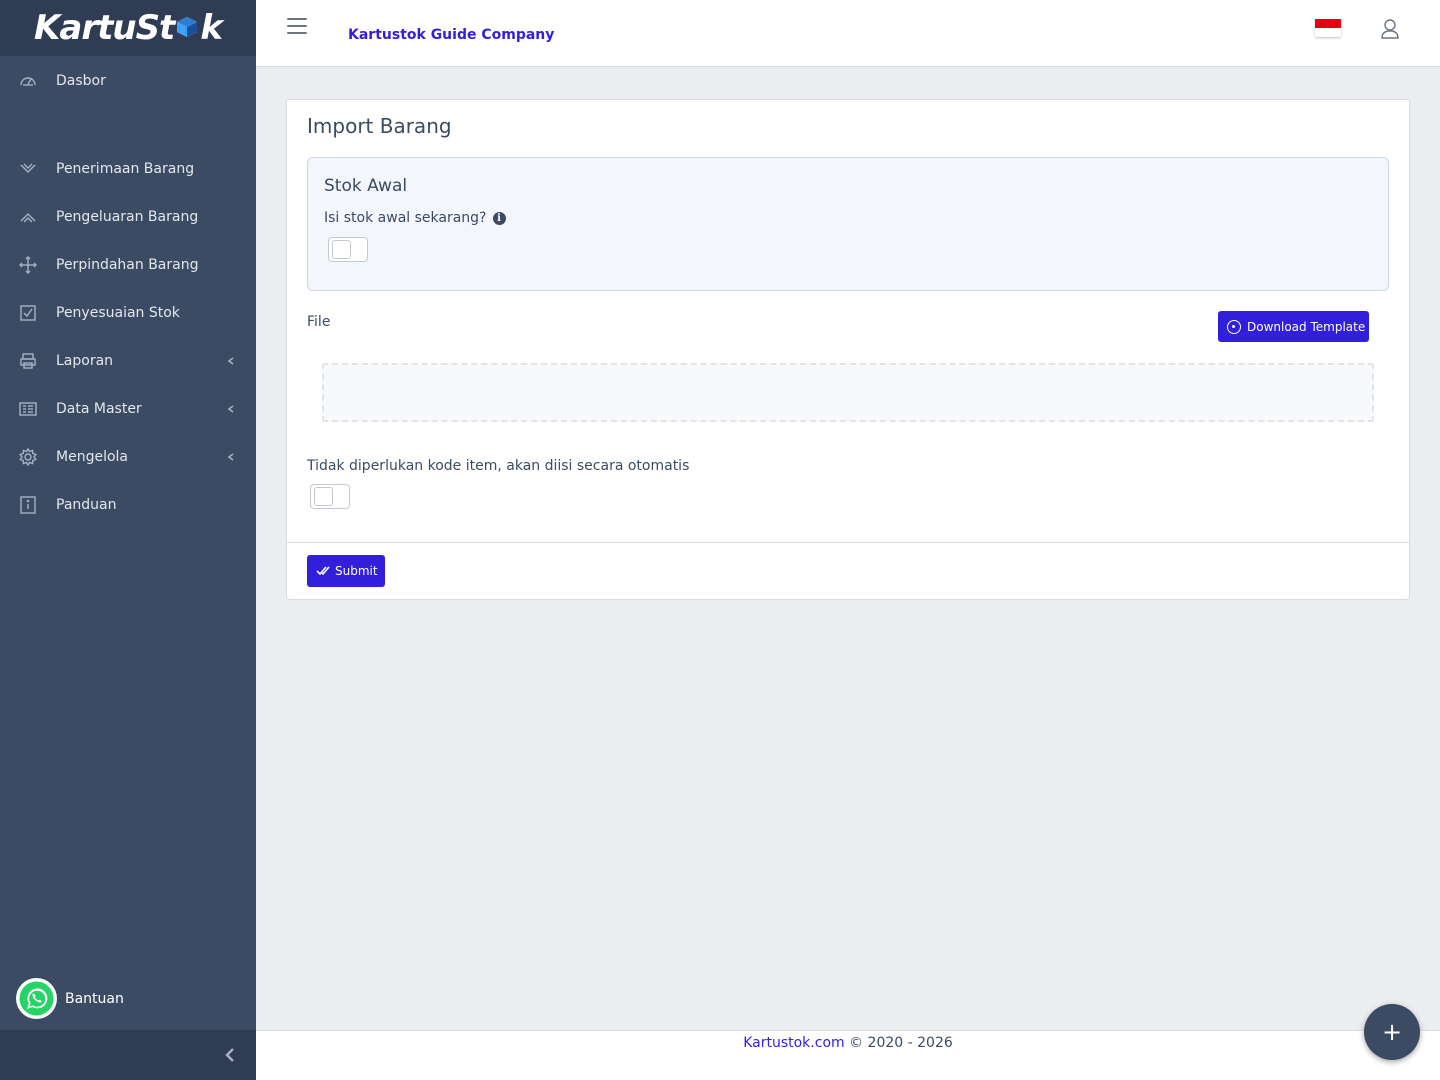  What do you see at coordinates (1390, 29) in the screenshot?
I see `user-icon` at bounding box center [1390, 29].